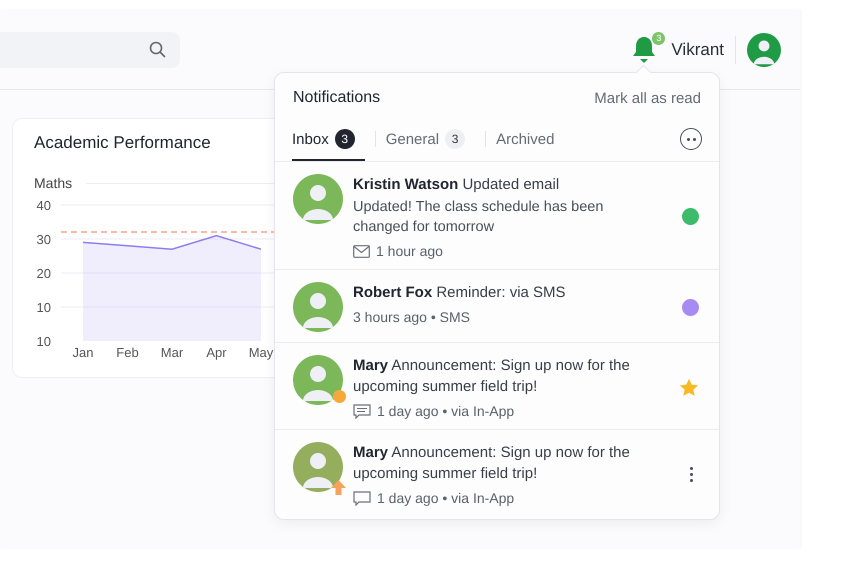 This screenshot has height=569, width=844. Describe the element at coordinates (691, 139) in the screenshot. I see `more-options-button` at that location.